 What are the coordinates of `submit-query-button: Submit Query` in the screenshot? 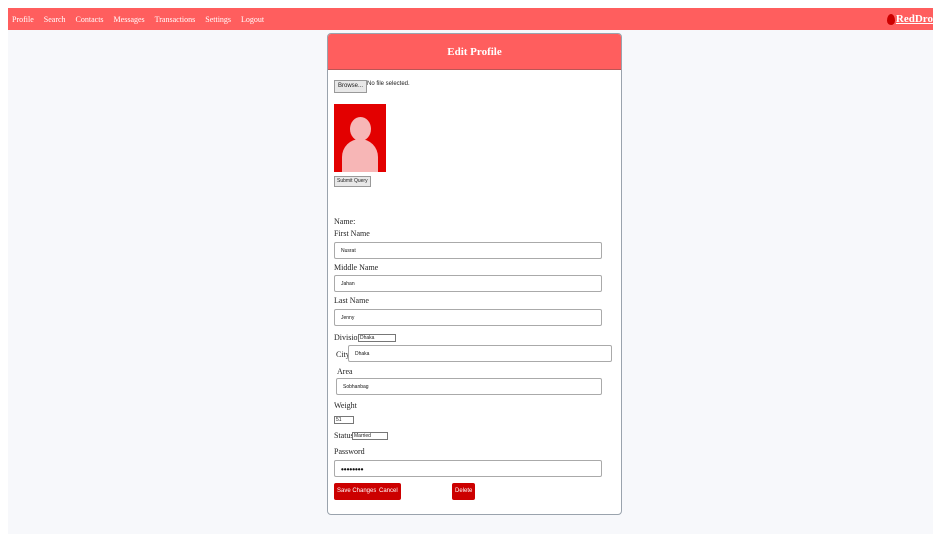 It's located at (352, 181).